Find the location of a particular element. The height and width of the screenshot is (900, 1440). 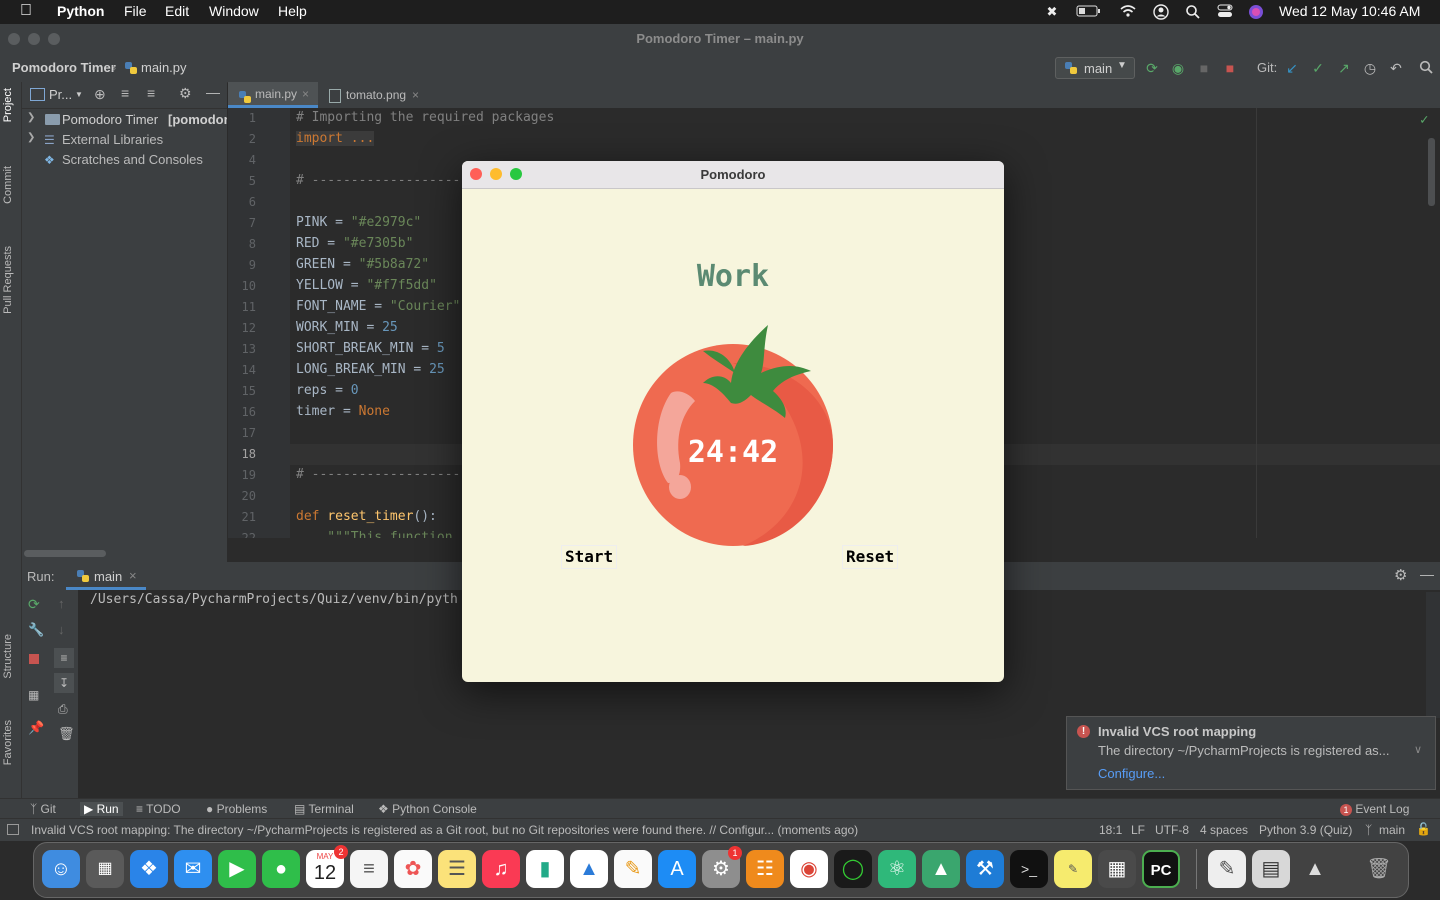

preview-icon: ▤ is located at coordinates (1271, 869).